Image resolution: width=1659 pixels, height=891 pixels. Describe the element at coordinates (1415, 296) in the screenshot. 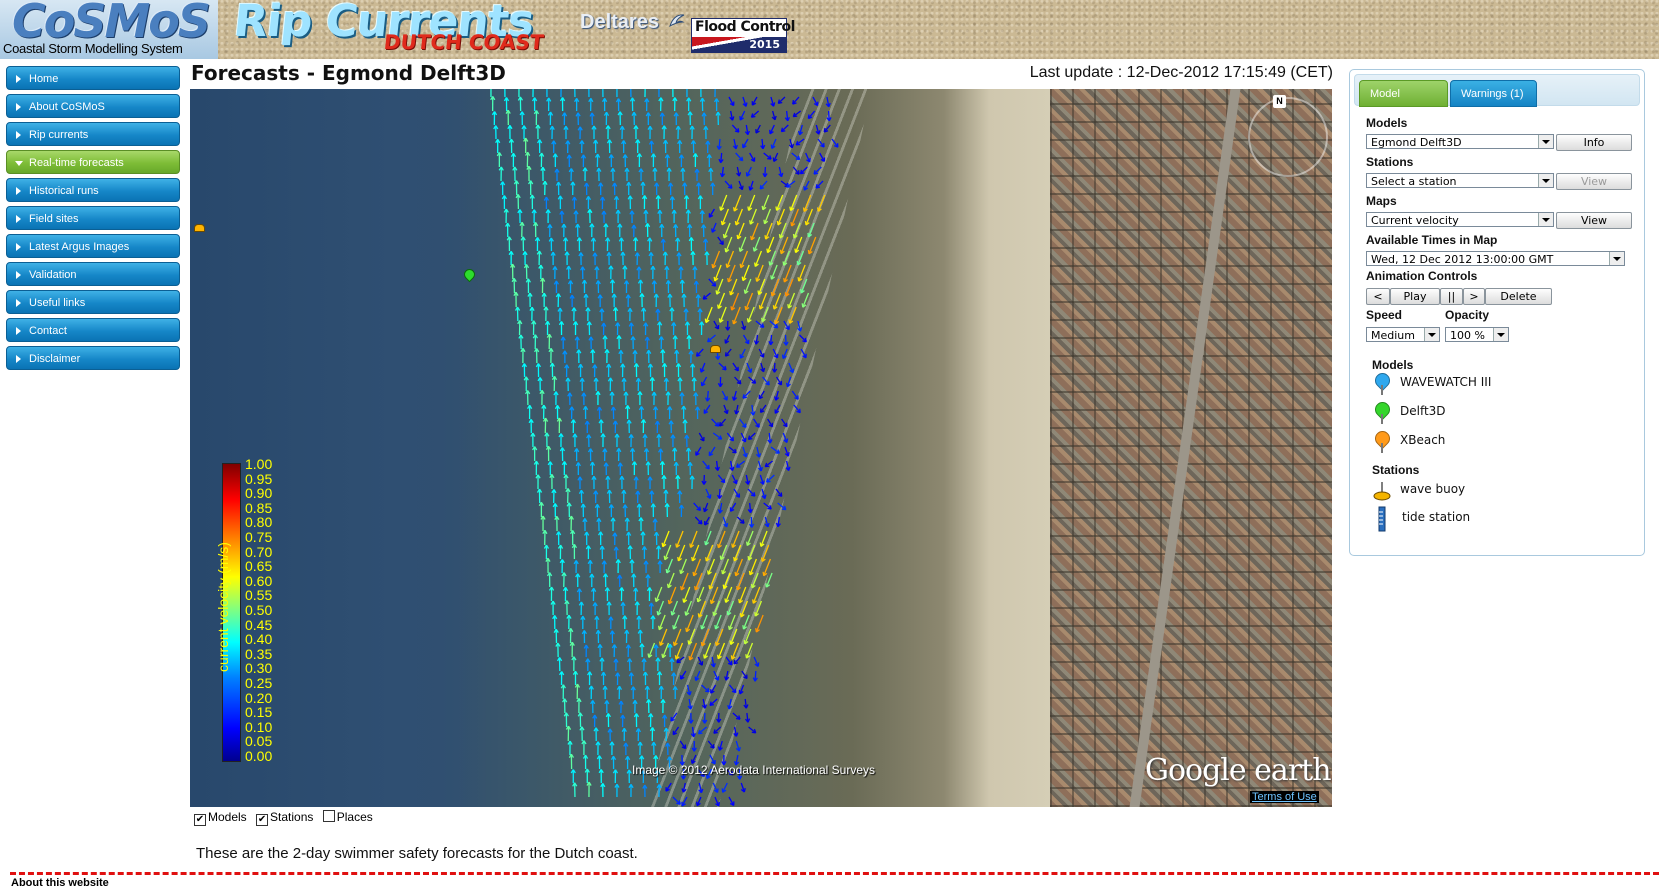

I see `anim-play-button: Play` at that location.